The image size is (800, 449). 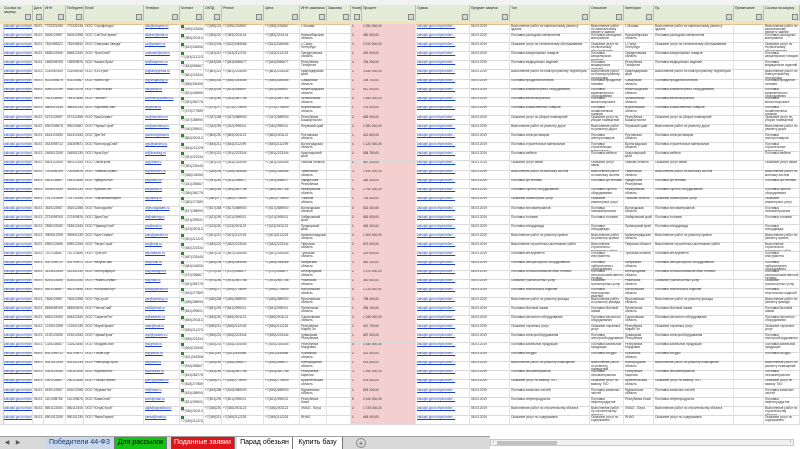 What do you see at coordinates (192, 174) in the screenshot?
I see `table-cell: +7(345)2445566` at bounding box center [192, 174].